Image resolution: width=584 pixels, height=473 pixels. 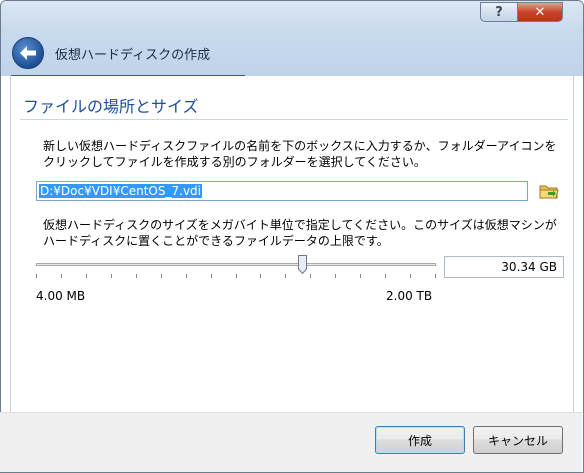 I want to click on section-divider, so click(x=294, y=119).